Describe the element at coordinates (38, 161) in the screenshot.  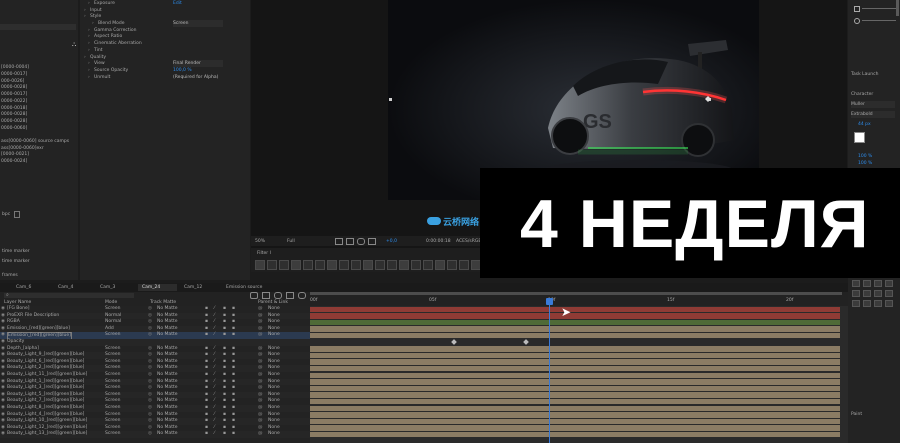
I see `project-item: 0000-0024]` at that location.